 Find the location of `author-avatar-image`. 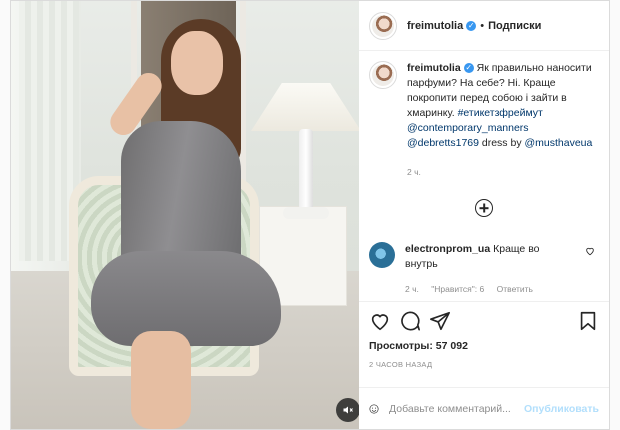

author-avatar-image is located at coordinates (383, 25).